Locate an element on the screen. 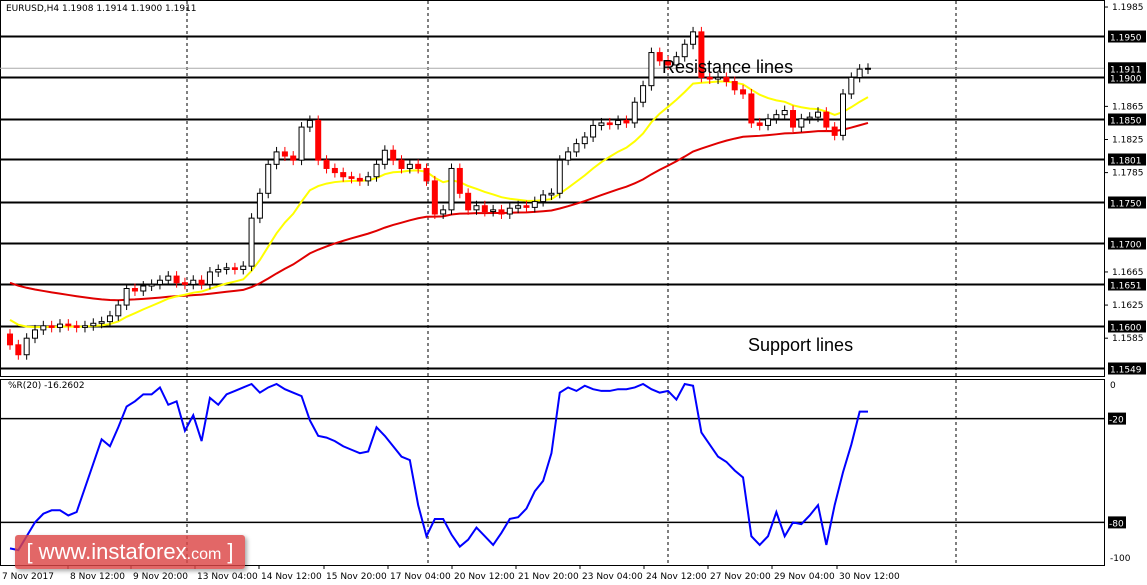  level-label: 1.1651 is located at coordinates (1126, 287).